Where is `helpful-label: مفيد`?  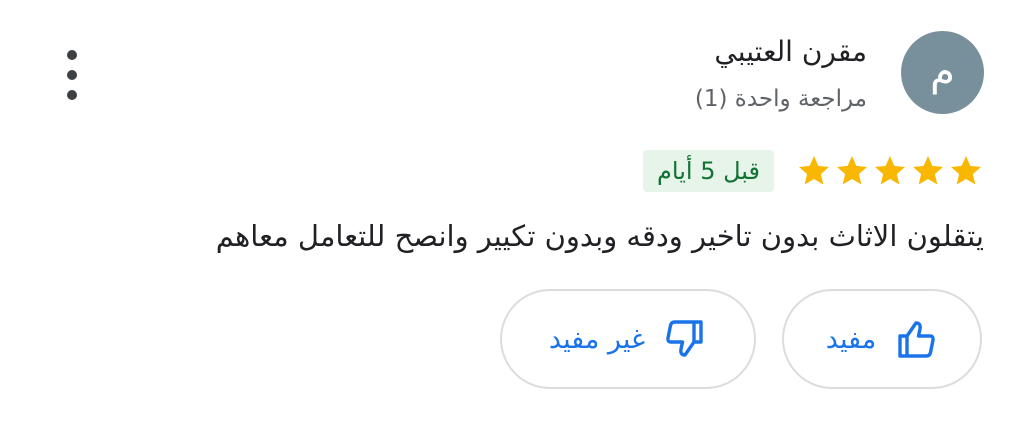
helpful-label: مفيد is located at coordinates (851, 339).